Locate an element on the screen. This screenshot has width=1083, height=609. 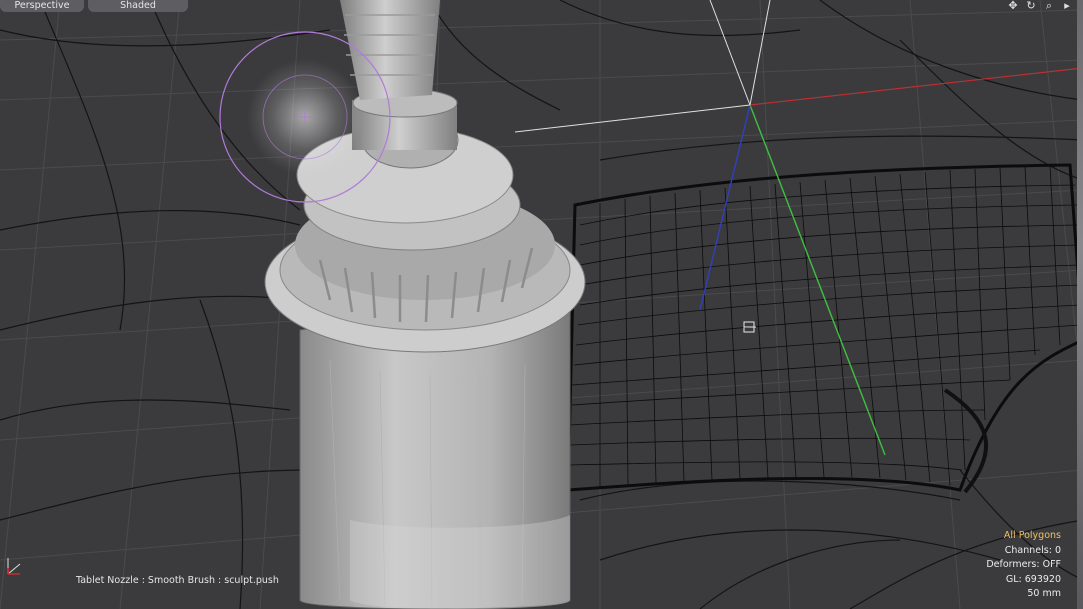
axis-gizmo-icon is located at coordinates (14, 566).